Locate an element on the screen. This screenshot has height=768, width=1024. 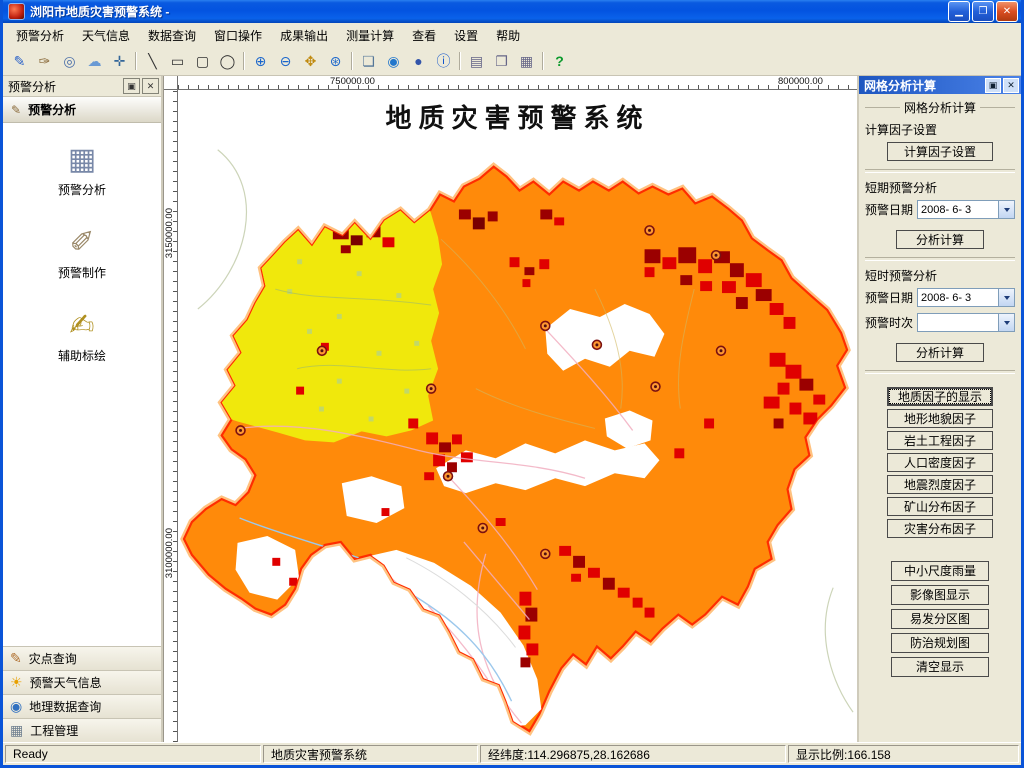
ruler-corner is located at coordinates (171, 83).